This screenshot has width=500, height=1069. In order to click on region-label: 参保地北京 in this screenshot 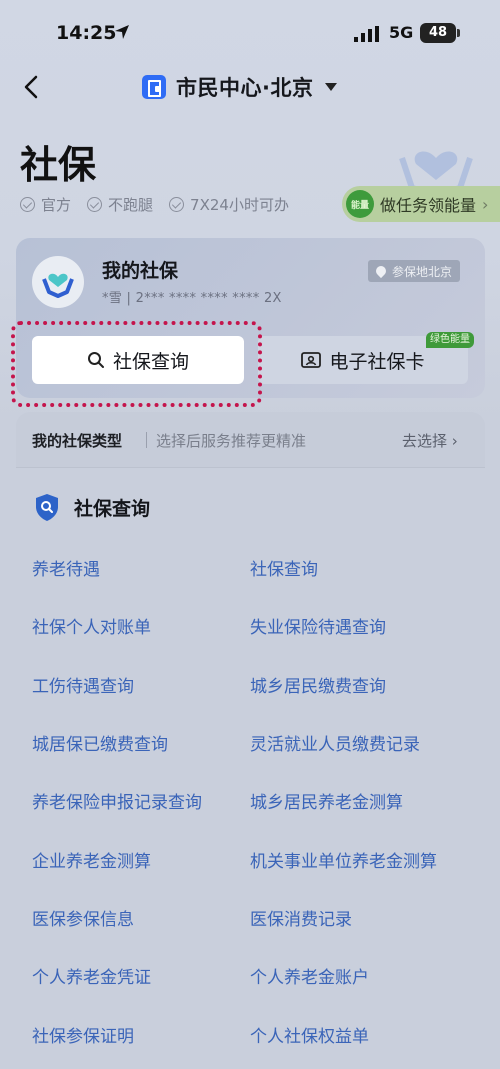, I will do `click(422, 271)`.